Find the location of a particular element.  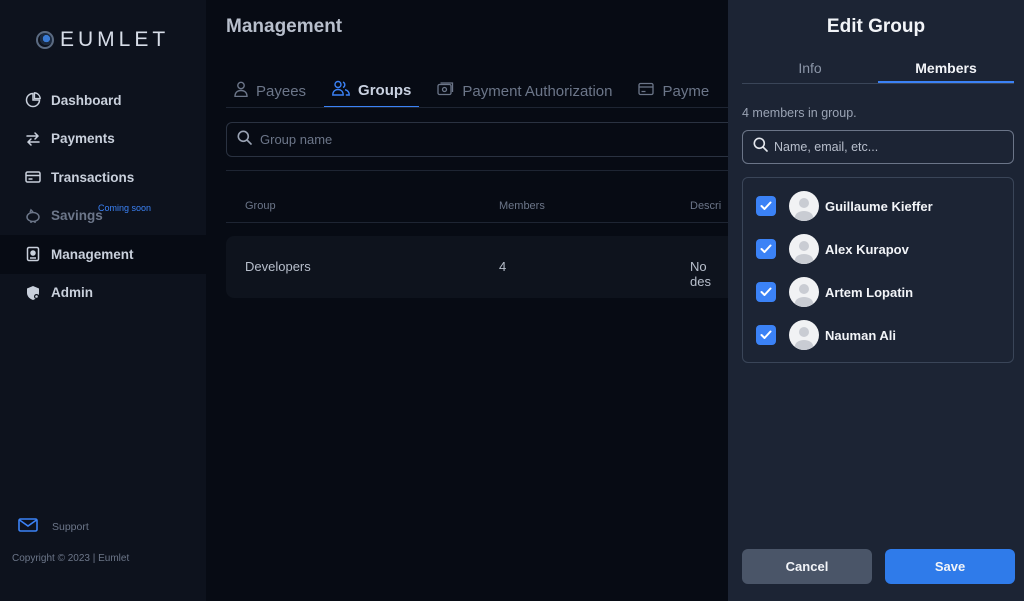

list-item: Alex Kurapov is located at coordinates (879, 249).